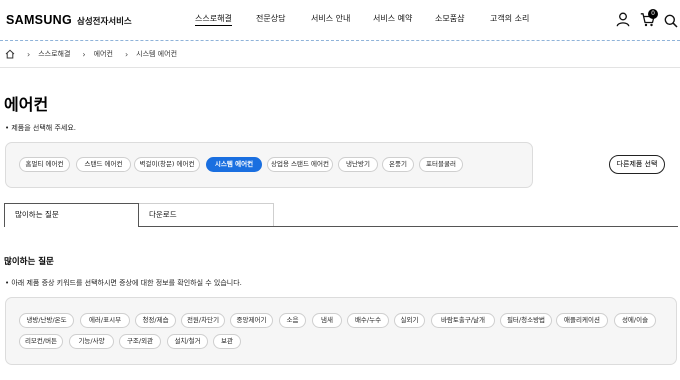 Image resolution: width=680 pixels, height=380 pixels. Describe the element at coordinates (526, 320) in the screenshot. I see `keyword-pill: 필터/청소방법` at that location.